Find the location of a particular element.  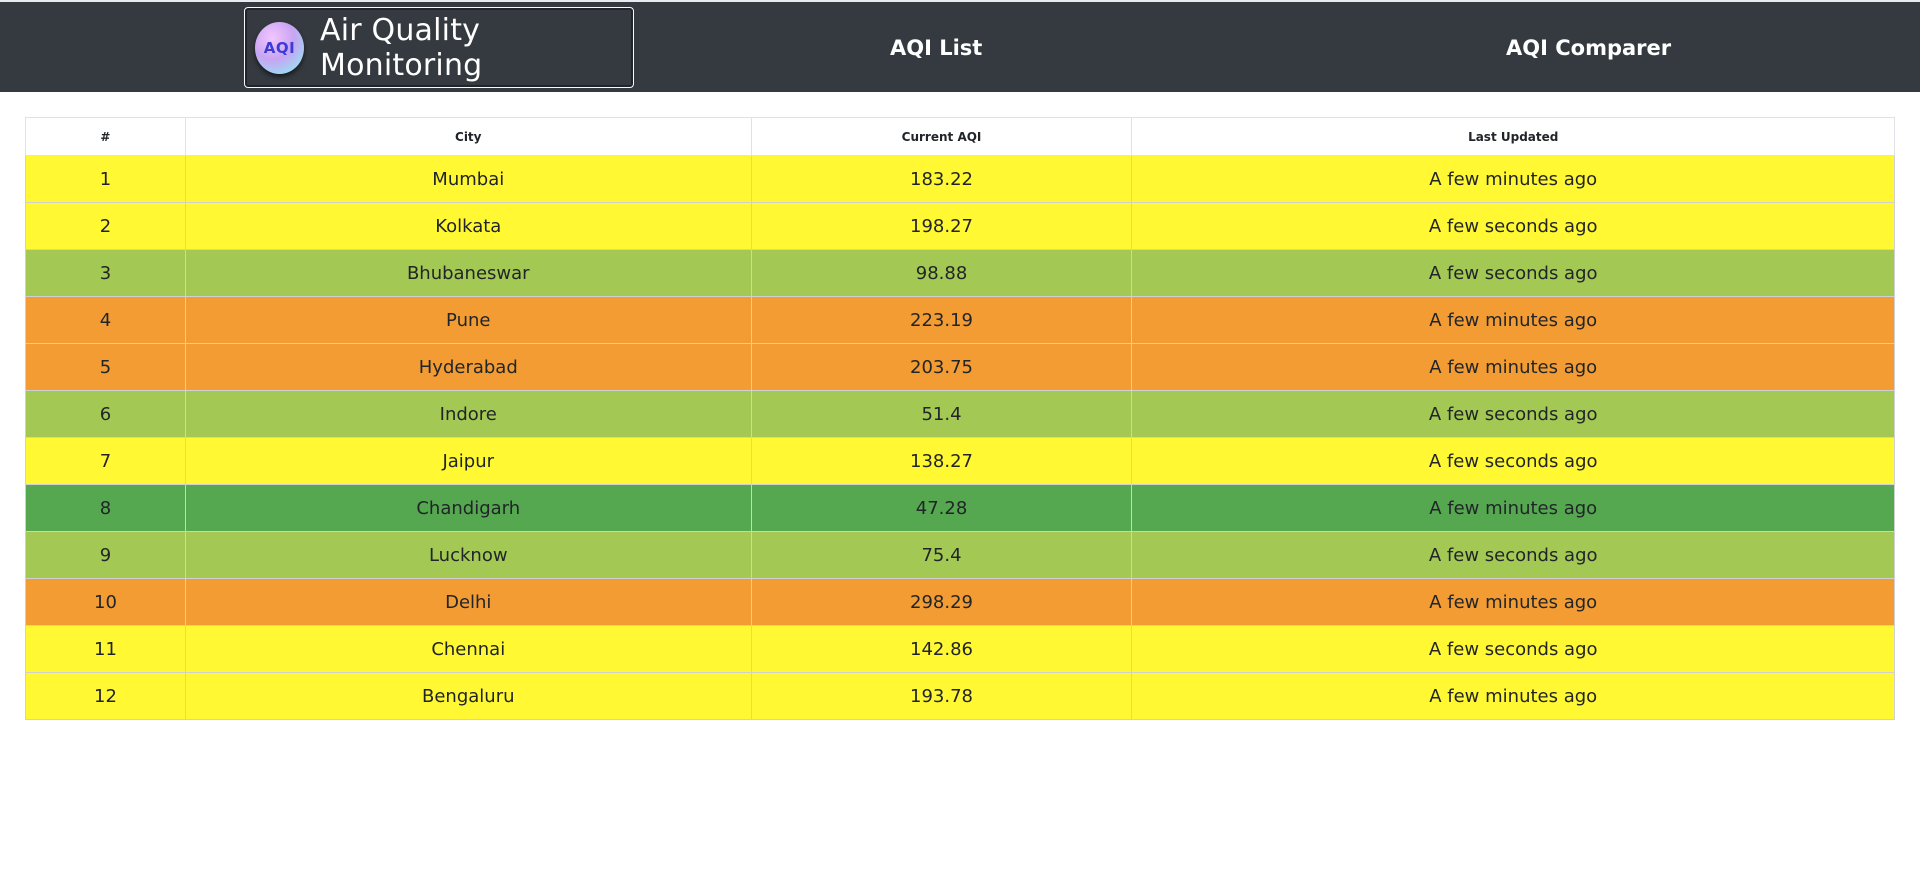

table-header-row: # City Current AQI Last Updated is located at coordinates (960, 136).